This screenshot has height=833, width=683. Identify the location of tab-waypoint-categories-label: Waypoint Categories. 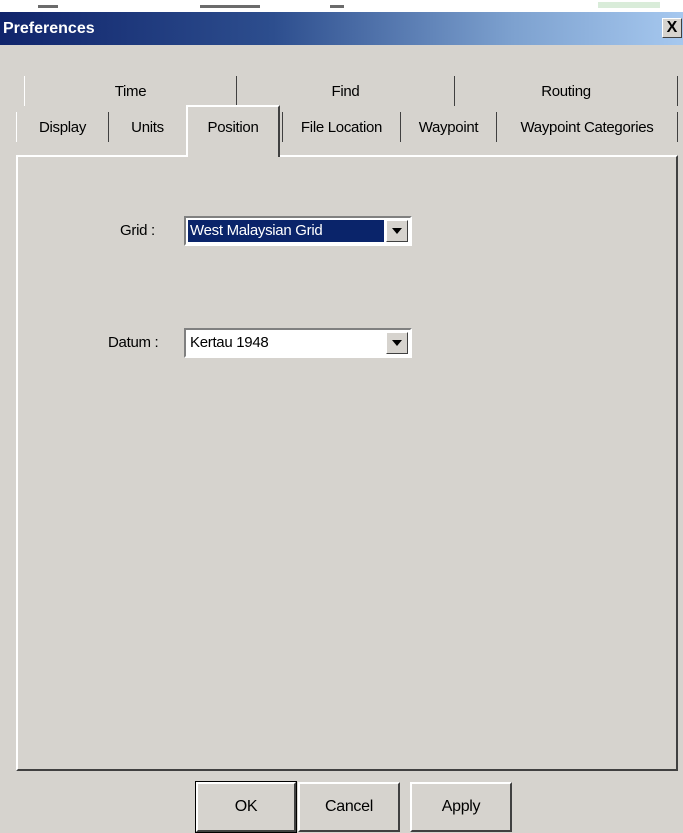
(587, 127).